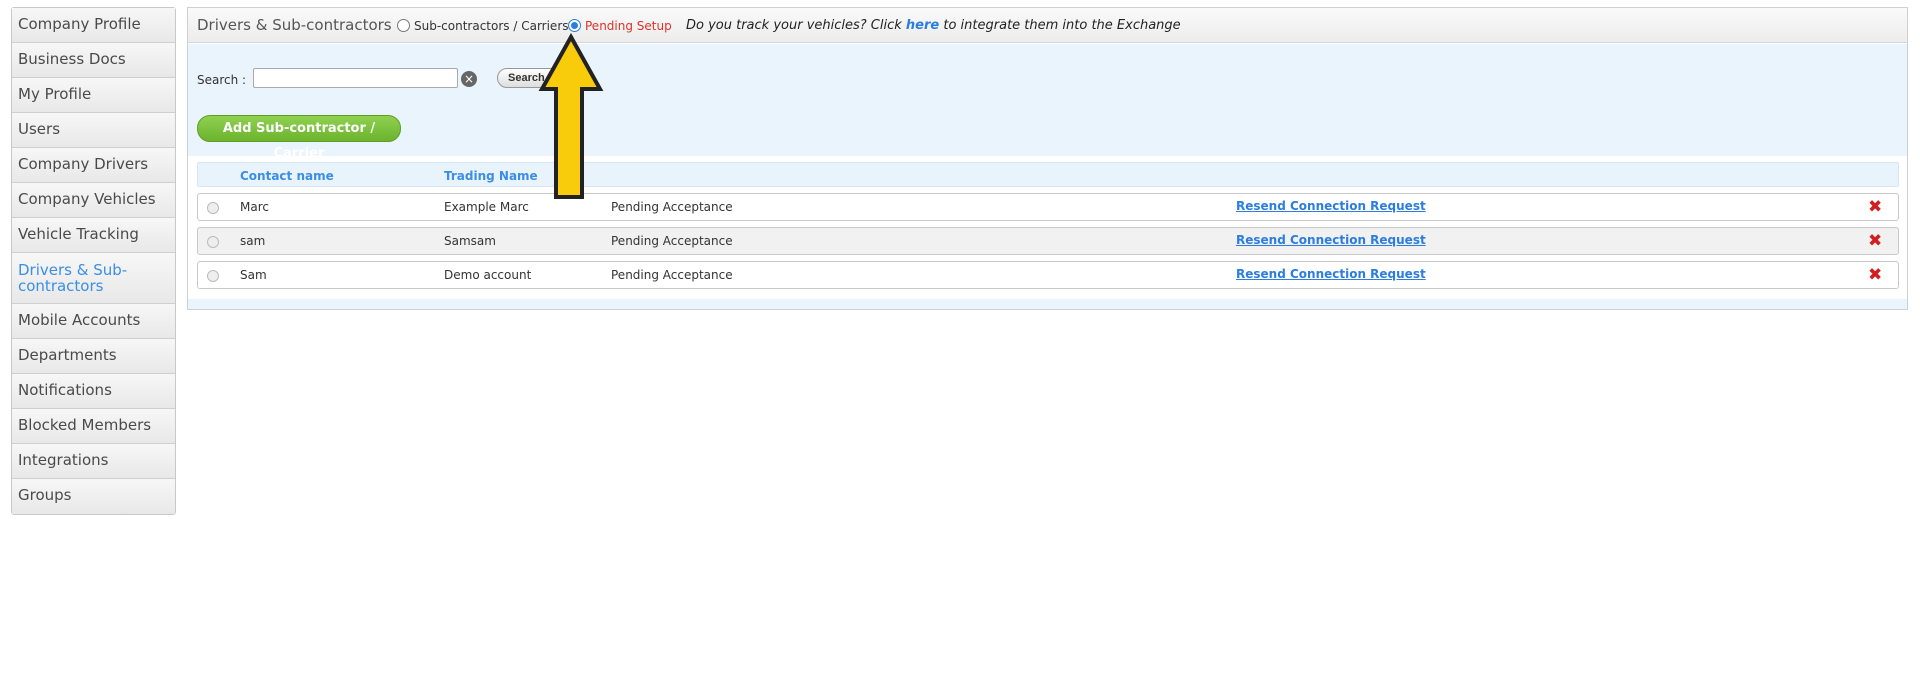  Describe the element at coordinates (93, 95) in the screenshot. I see `sidebar-item-my-profile: My Profile` at that location.